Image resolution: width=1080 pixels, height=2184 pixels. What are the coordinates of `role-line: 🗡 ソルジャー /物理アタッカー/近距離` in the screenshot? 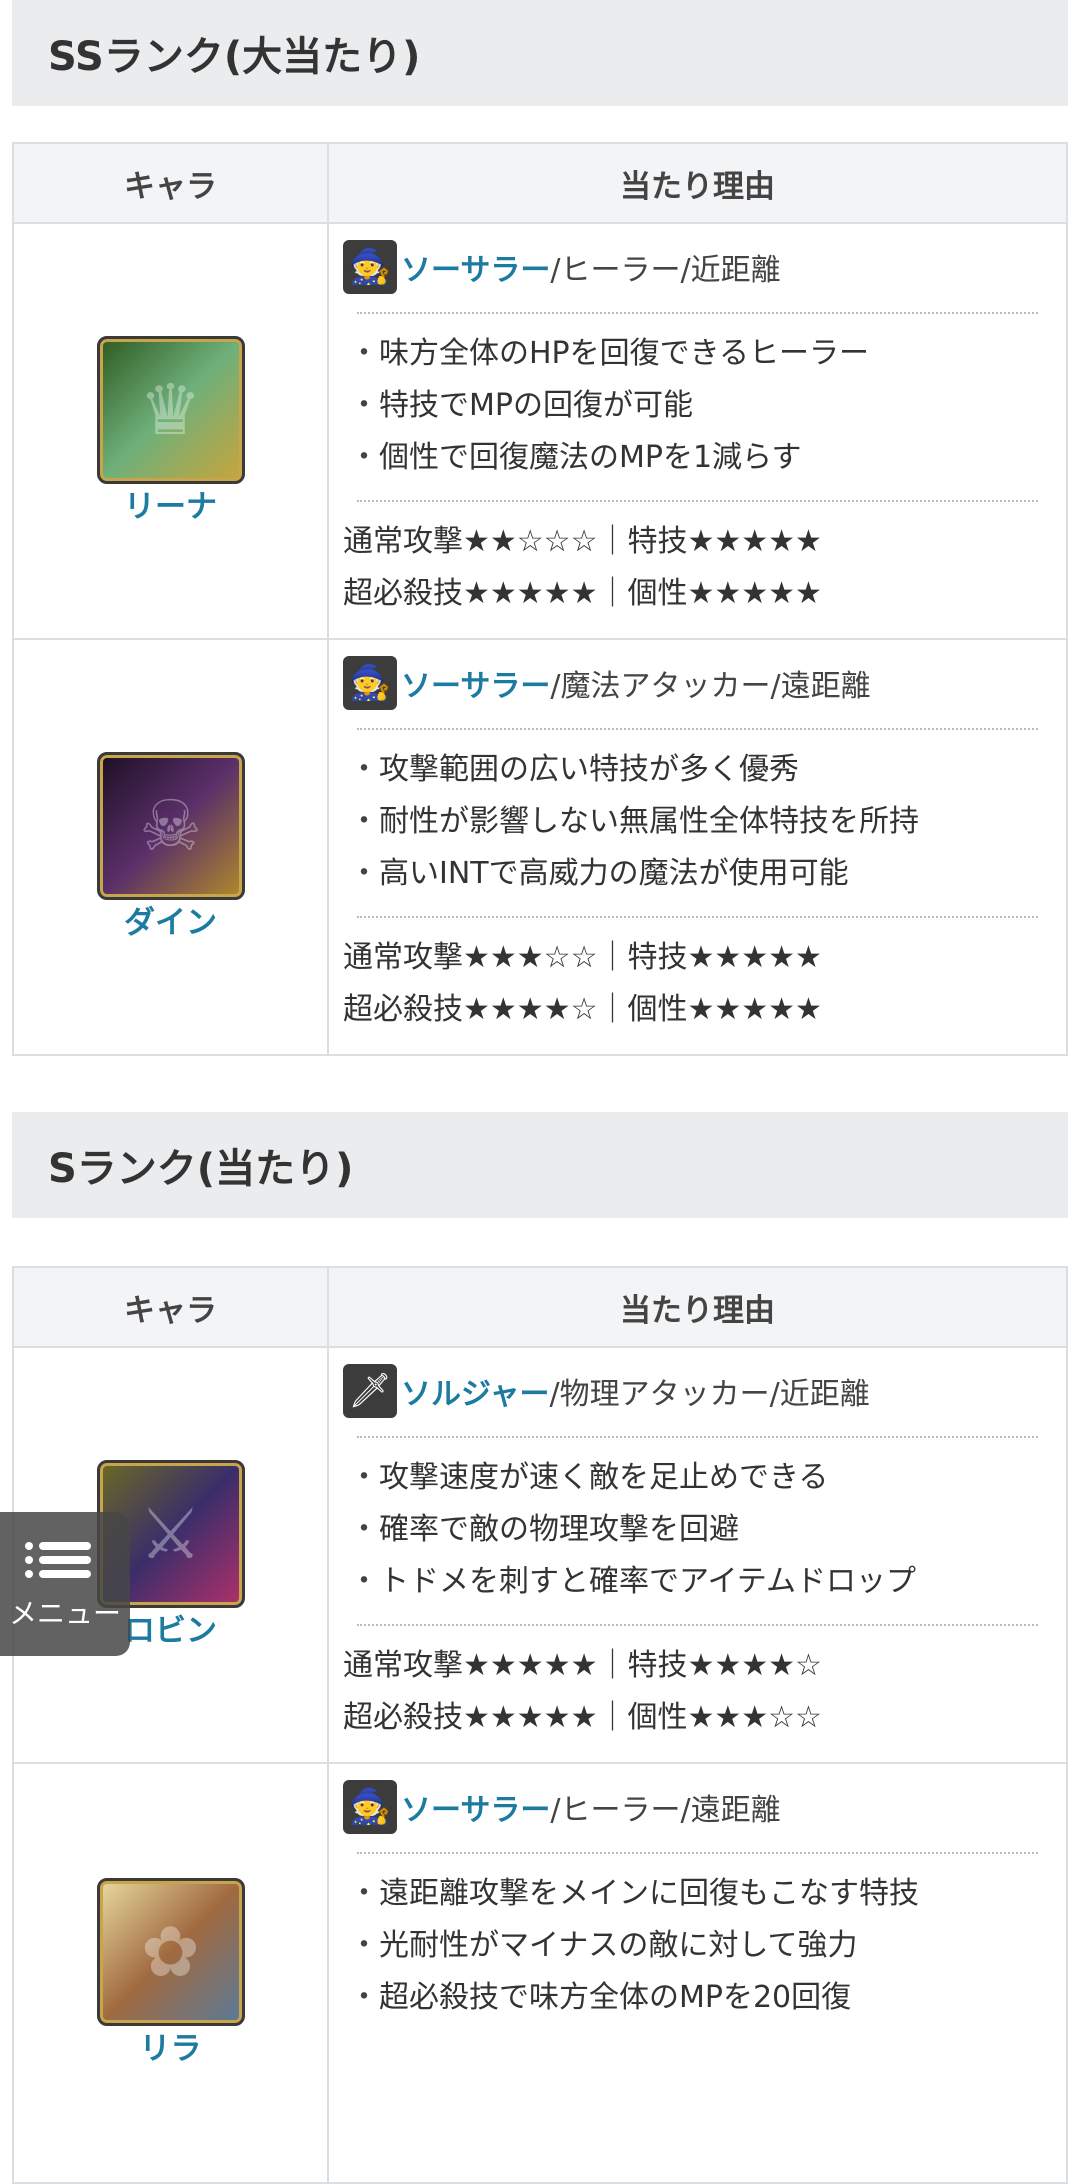 It's located at (697, 1391).